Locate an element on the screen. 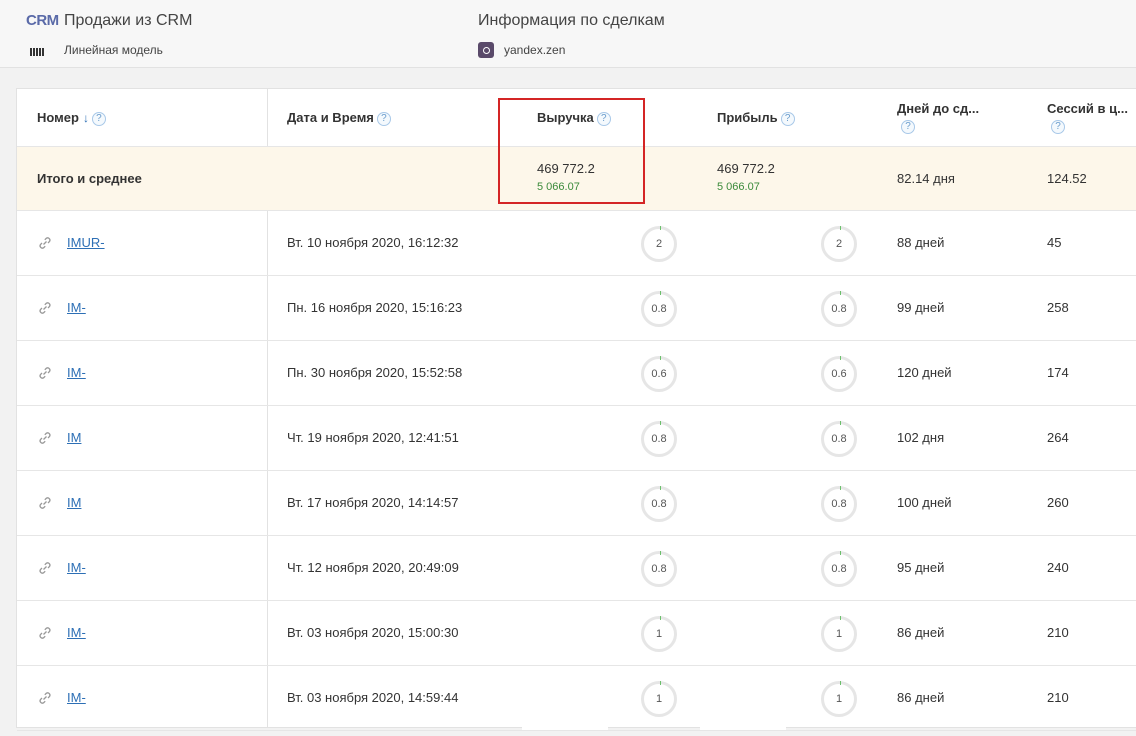 Image resolution: width=1136 pixels, height=736 pixels. source-label: yandex.zen is located at coordinates (534, 50).